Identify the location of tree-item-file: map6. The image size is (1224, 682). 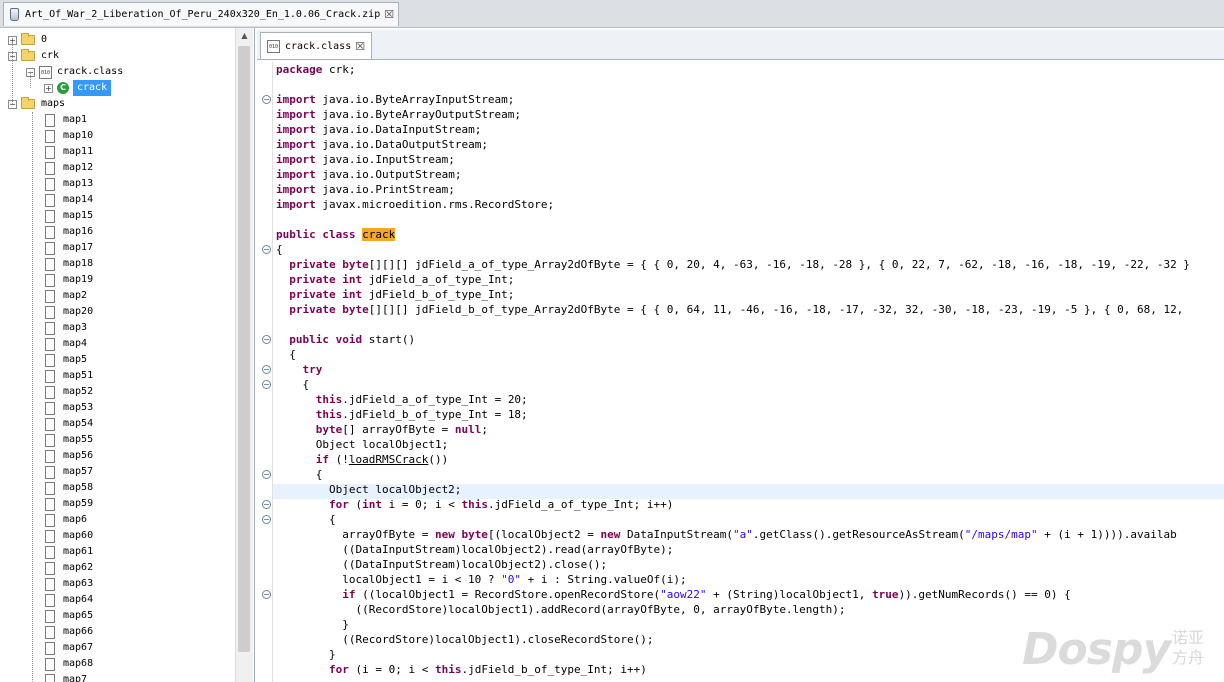
(66, 520).